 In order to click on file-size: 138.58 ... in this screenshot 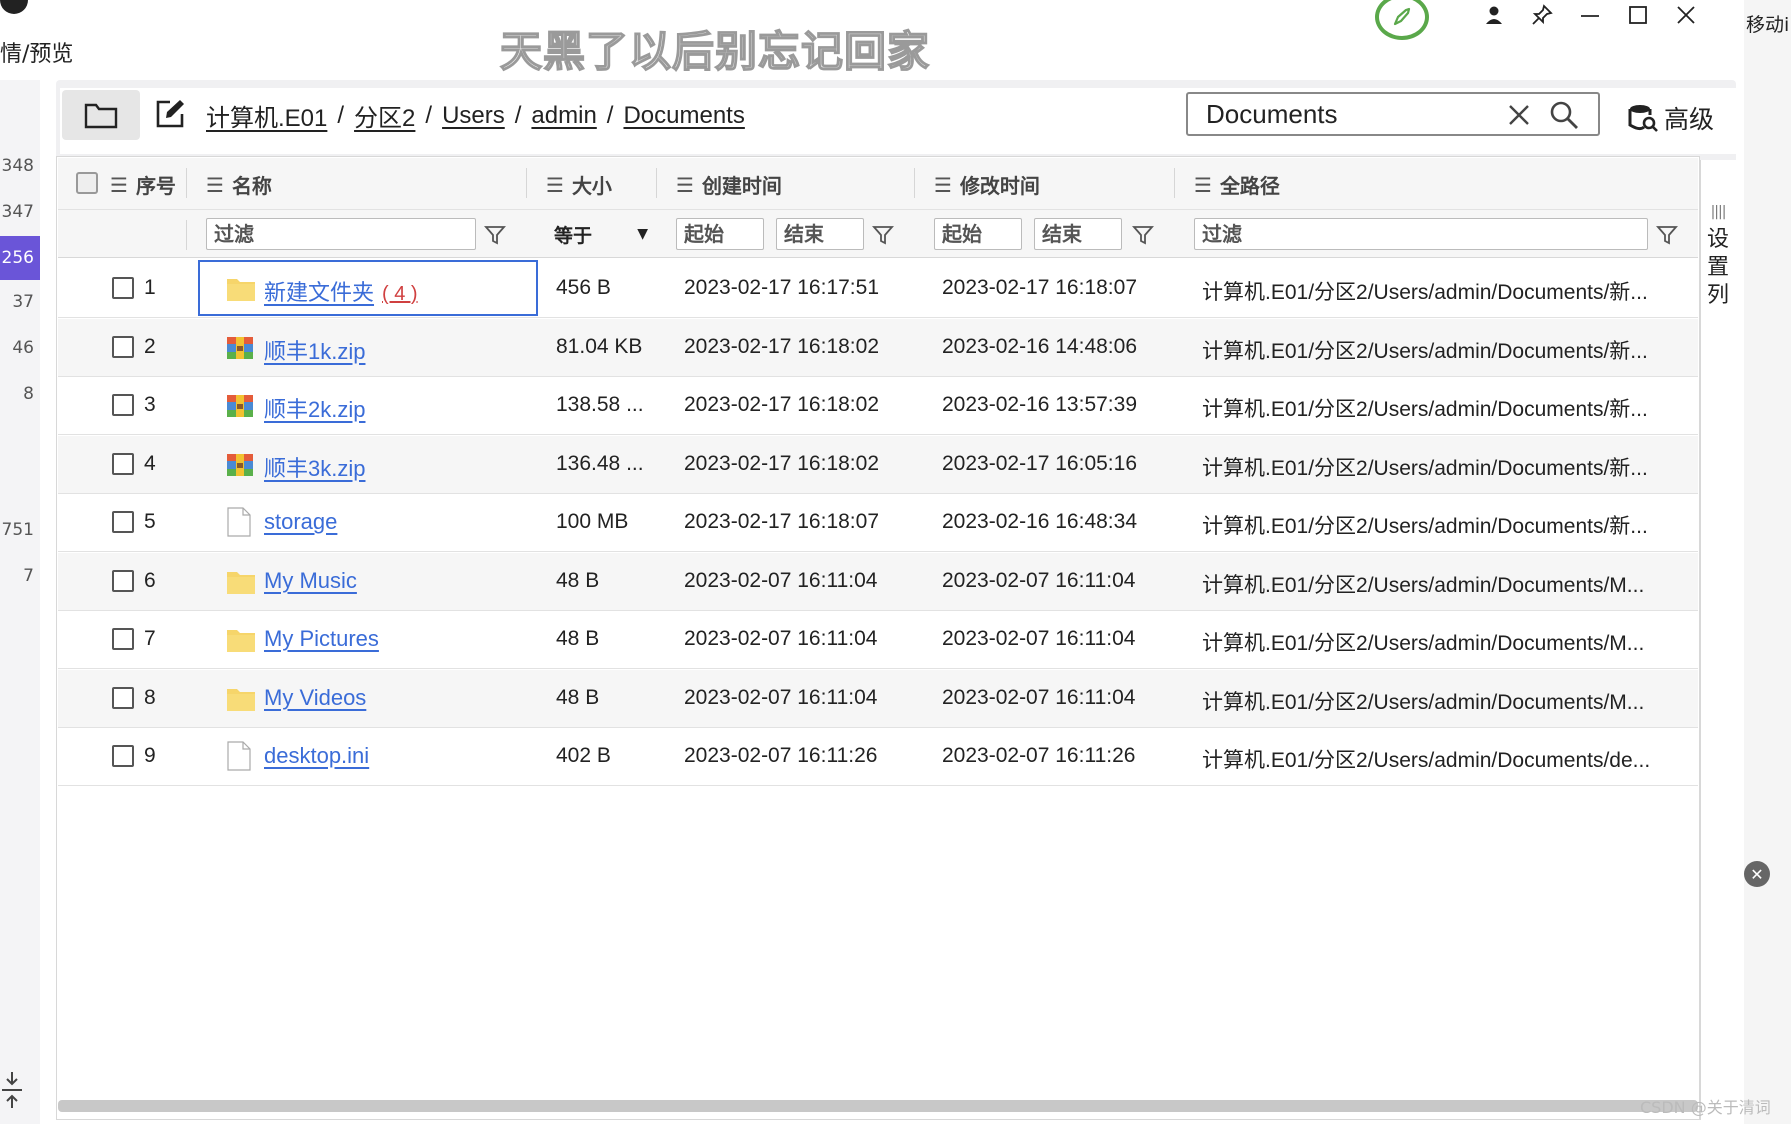, I will do `click(600, 404)`.